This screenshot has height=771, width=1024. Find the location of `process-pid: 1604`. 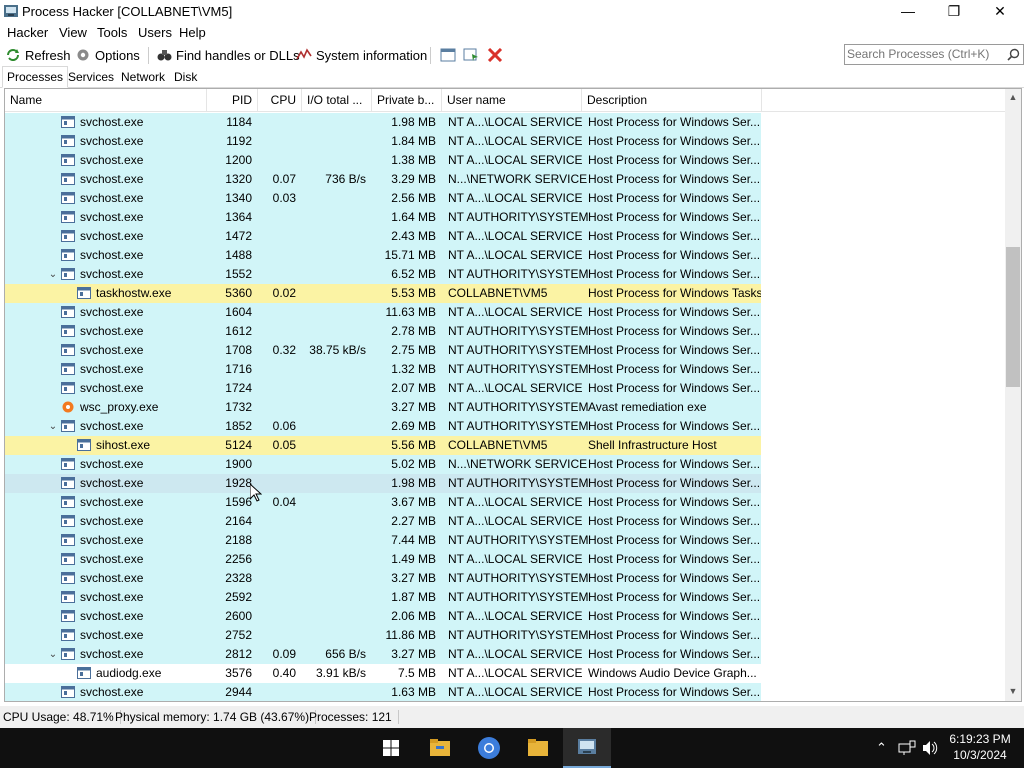

process-pid: 1604 is located at coordinates (238, 312).